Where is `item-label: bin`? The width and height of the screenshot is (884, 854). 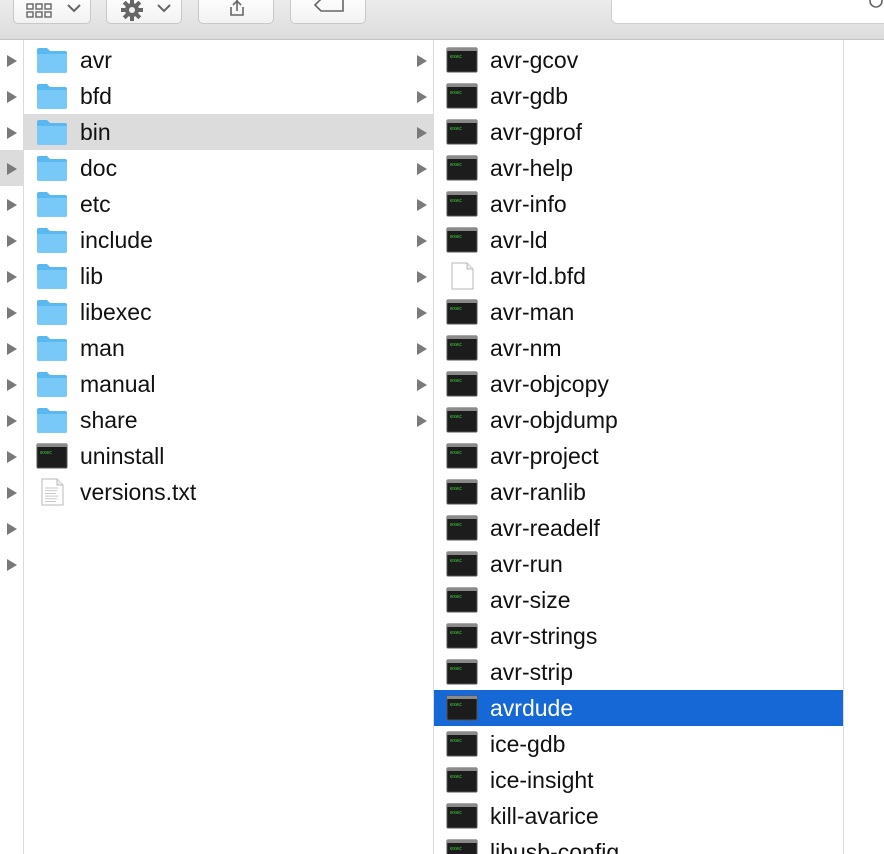 item-label: bin is located at coordinates (95, 132).